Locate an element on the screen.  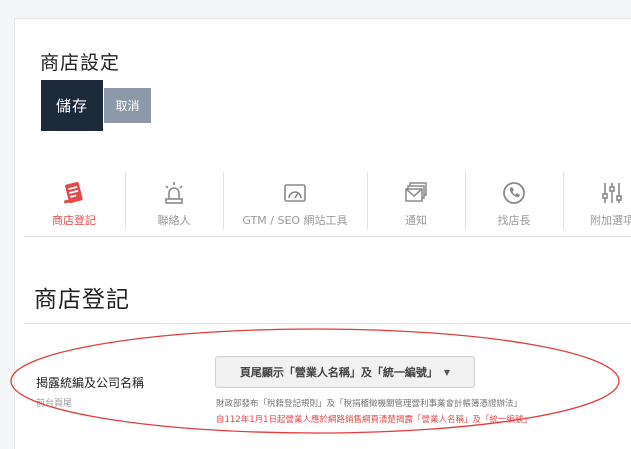
help-text: 財政部發布「稅籍登記規則」及「稅捐稽徵機關管理營利事業會計帳簿憑證辦法」 is located at coordinates (369, 404).